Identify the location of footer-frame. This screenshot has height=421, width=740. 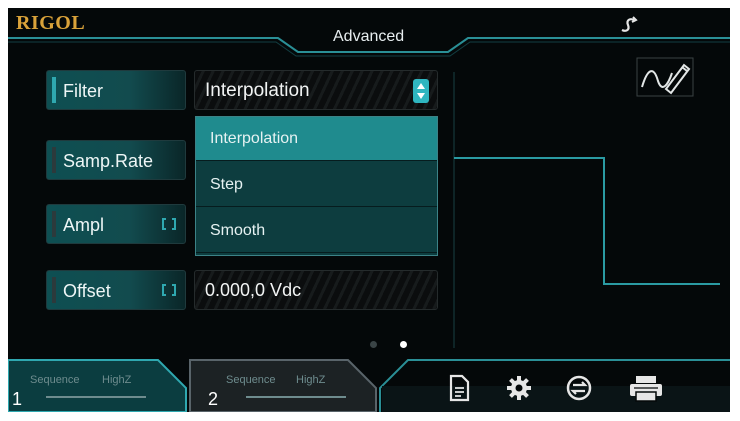
(369, 385).